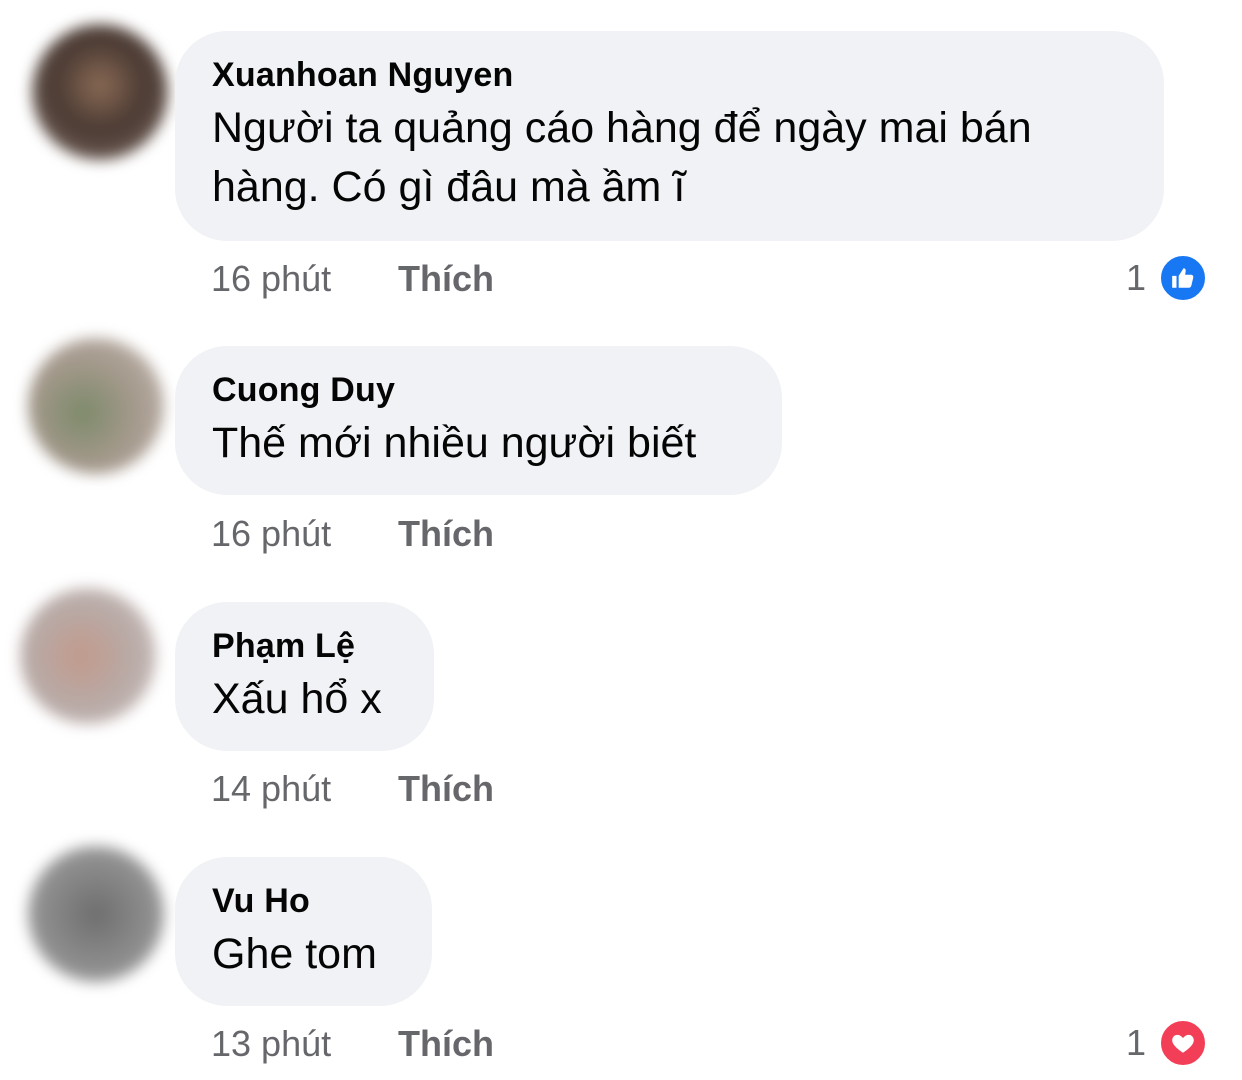  I want to click on comment-bubble: Vu Ho Ghe tom, so click(303, 931).